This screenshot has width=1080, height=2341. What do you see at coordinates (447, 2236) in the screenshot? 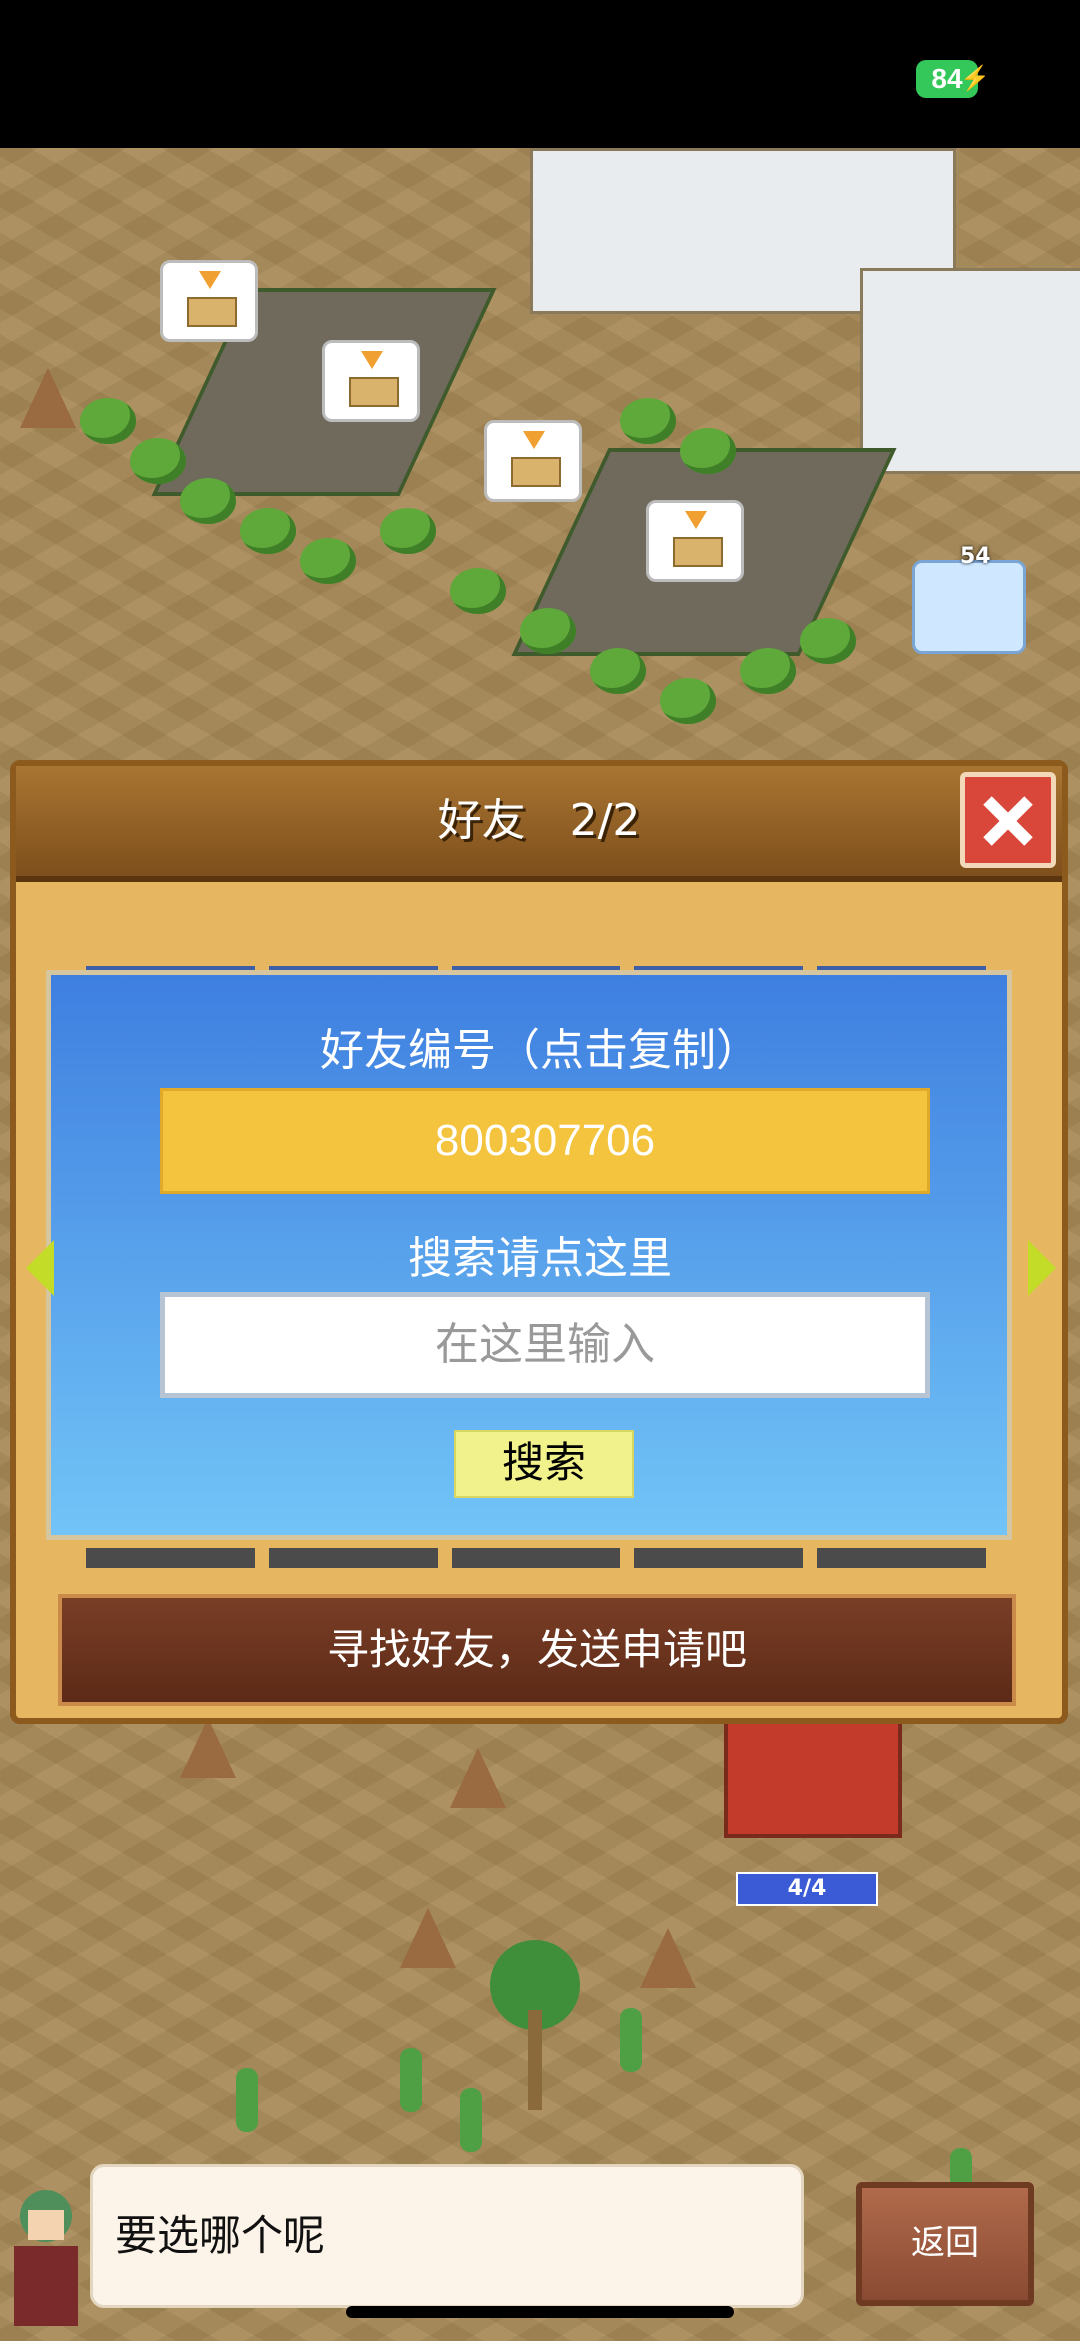
I see `speech-bubble: 要选哪个呢` at bounding box center [447, 2236].